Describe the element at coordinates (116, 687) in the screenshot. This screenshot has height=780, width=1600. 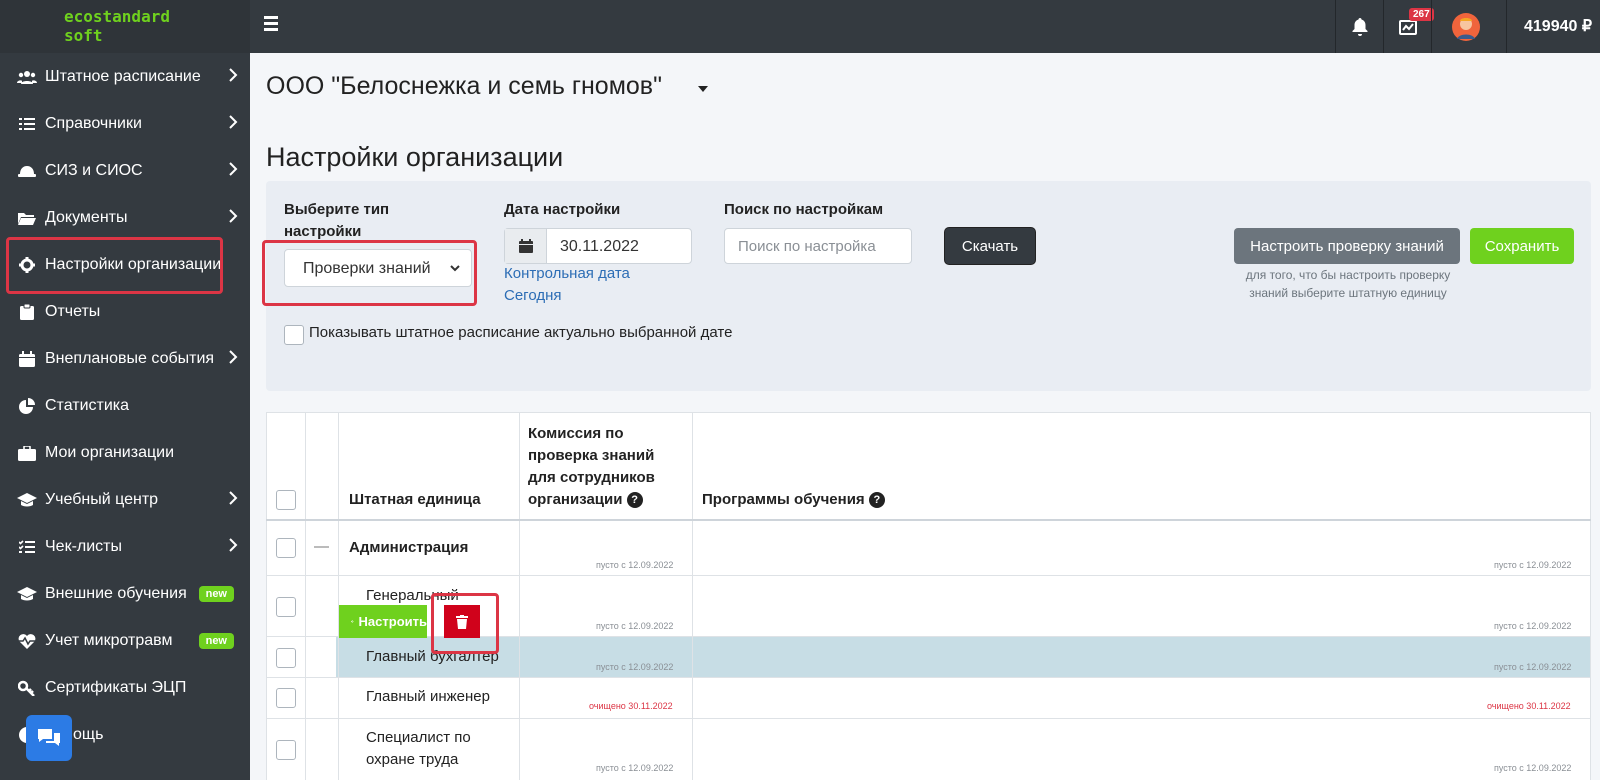
I see `sidebar-item-label: Сертификаты ЭЦП` at that location.